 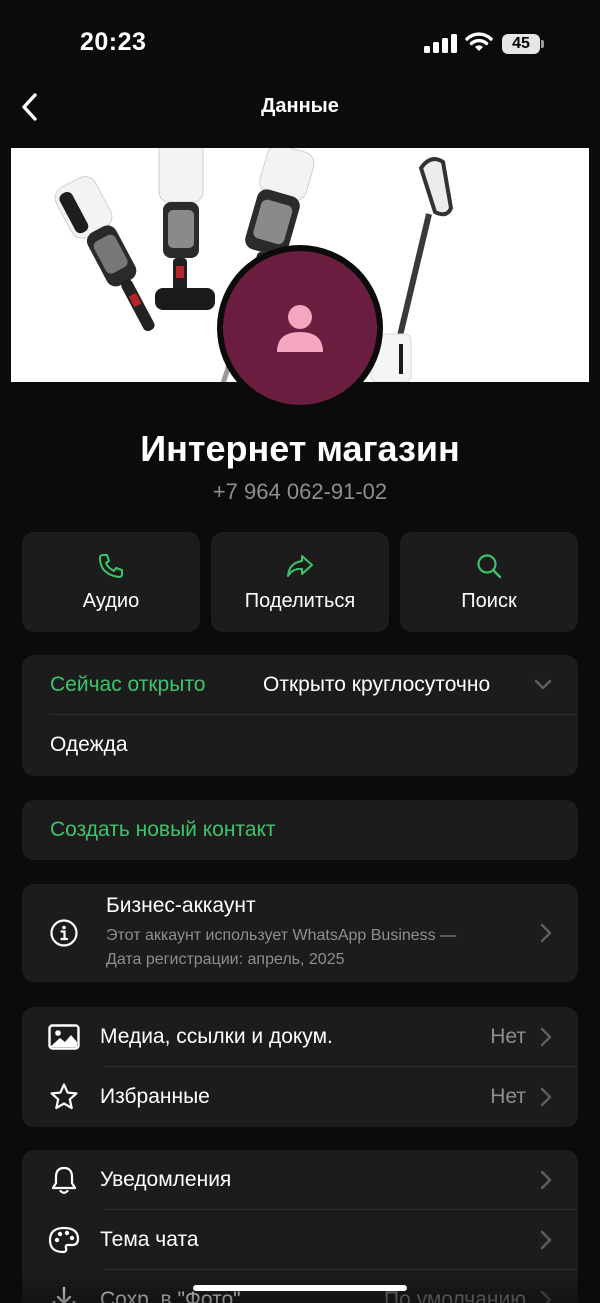 I want to click on user-icon, so click(x=300, y=328).